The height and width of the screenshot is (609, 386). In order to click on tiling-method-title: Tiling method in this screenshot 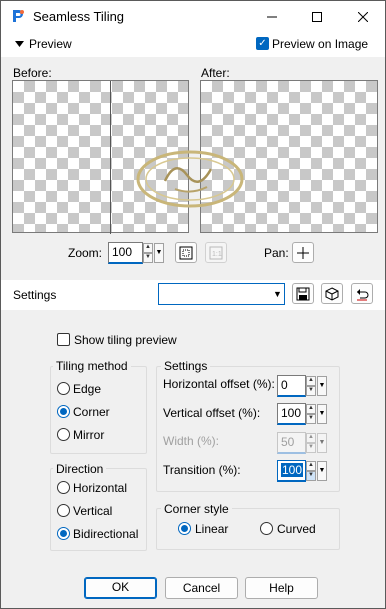, I will do `click(92, 366)`.